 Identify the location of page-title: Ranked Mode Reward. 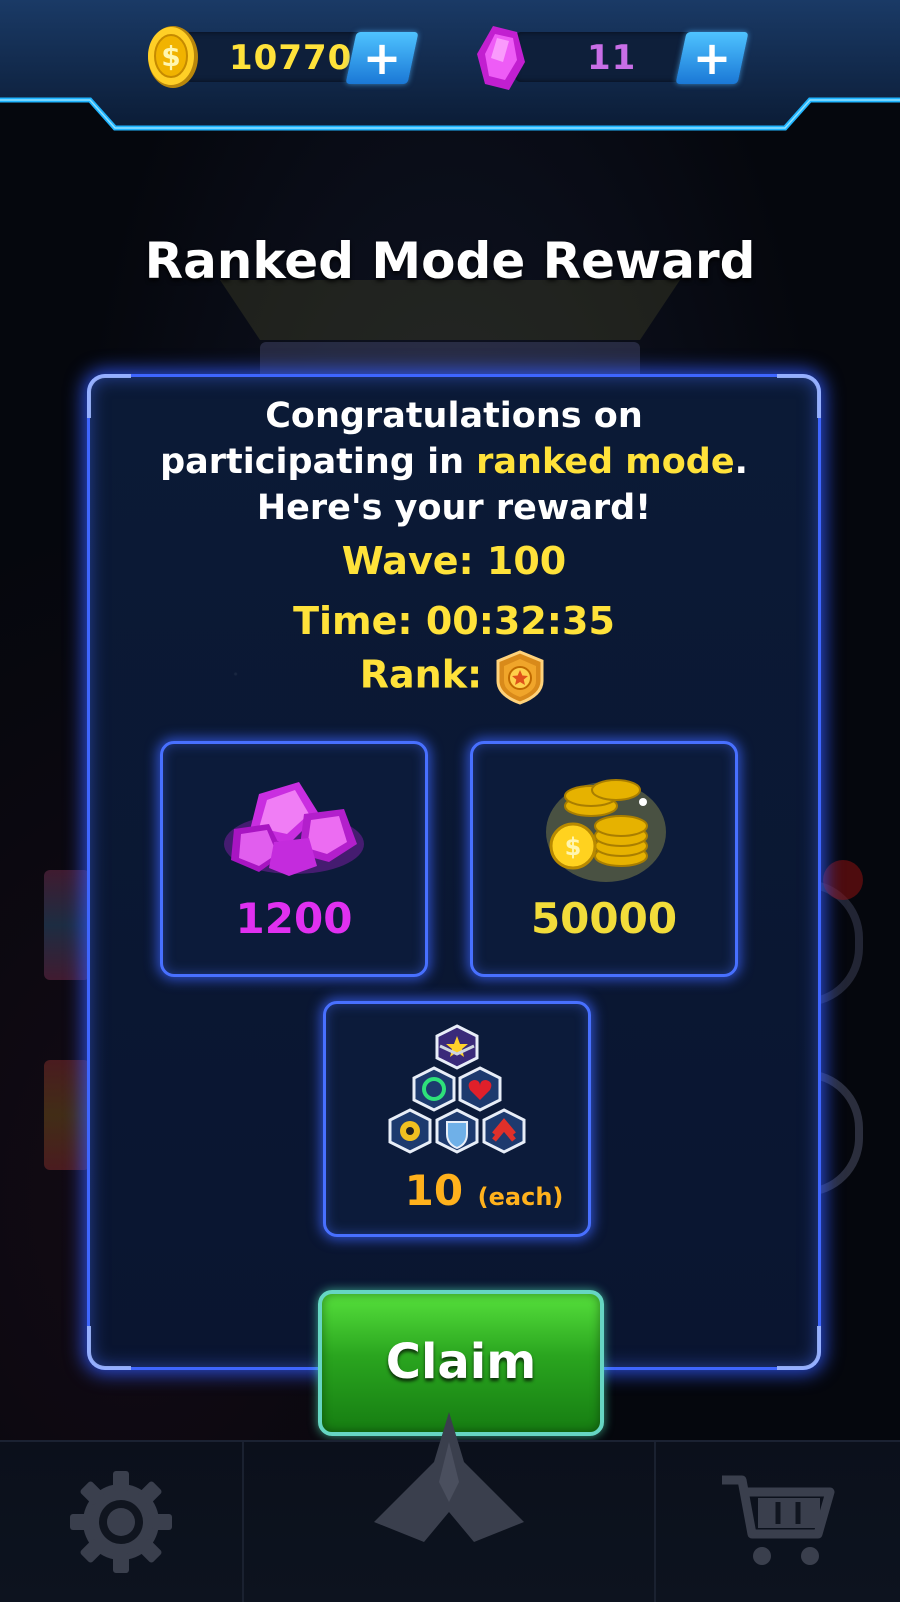
(450, 261).